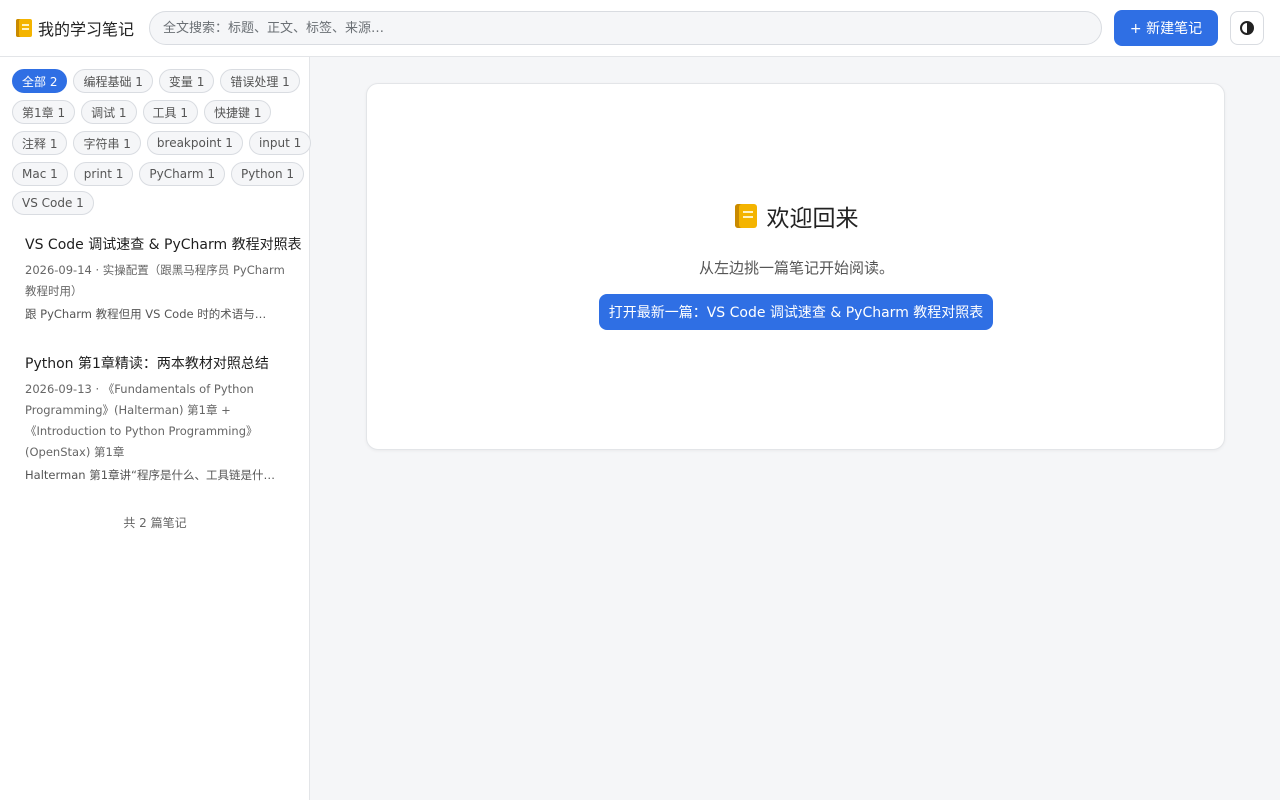 Image resolution: width=1280 pixels, height=800 pixels. Describe the element at coordinates (238, 112) in the screenshot. I see `tag-chip: 快捷键 1` at that location.